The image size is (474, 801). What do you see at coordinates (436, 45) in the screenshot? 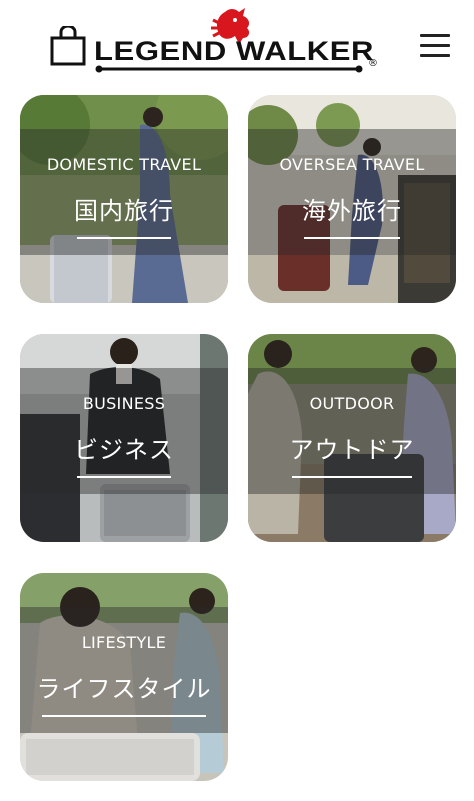
I see `hamburger-menu-icon` at bounding box center [436, 45].